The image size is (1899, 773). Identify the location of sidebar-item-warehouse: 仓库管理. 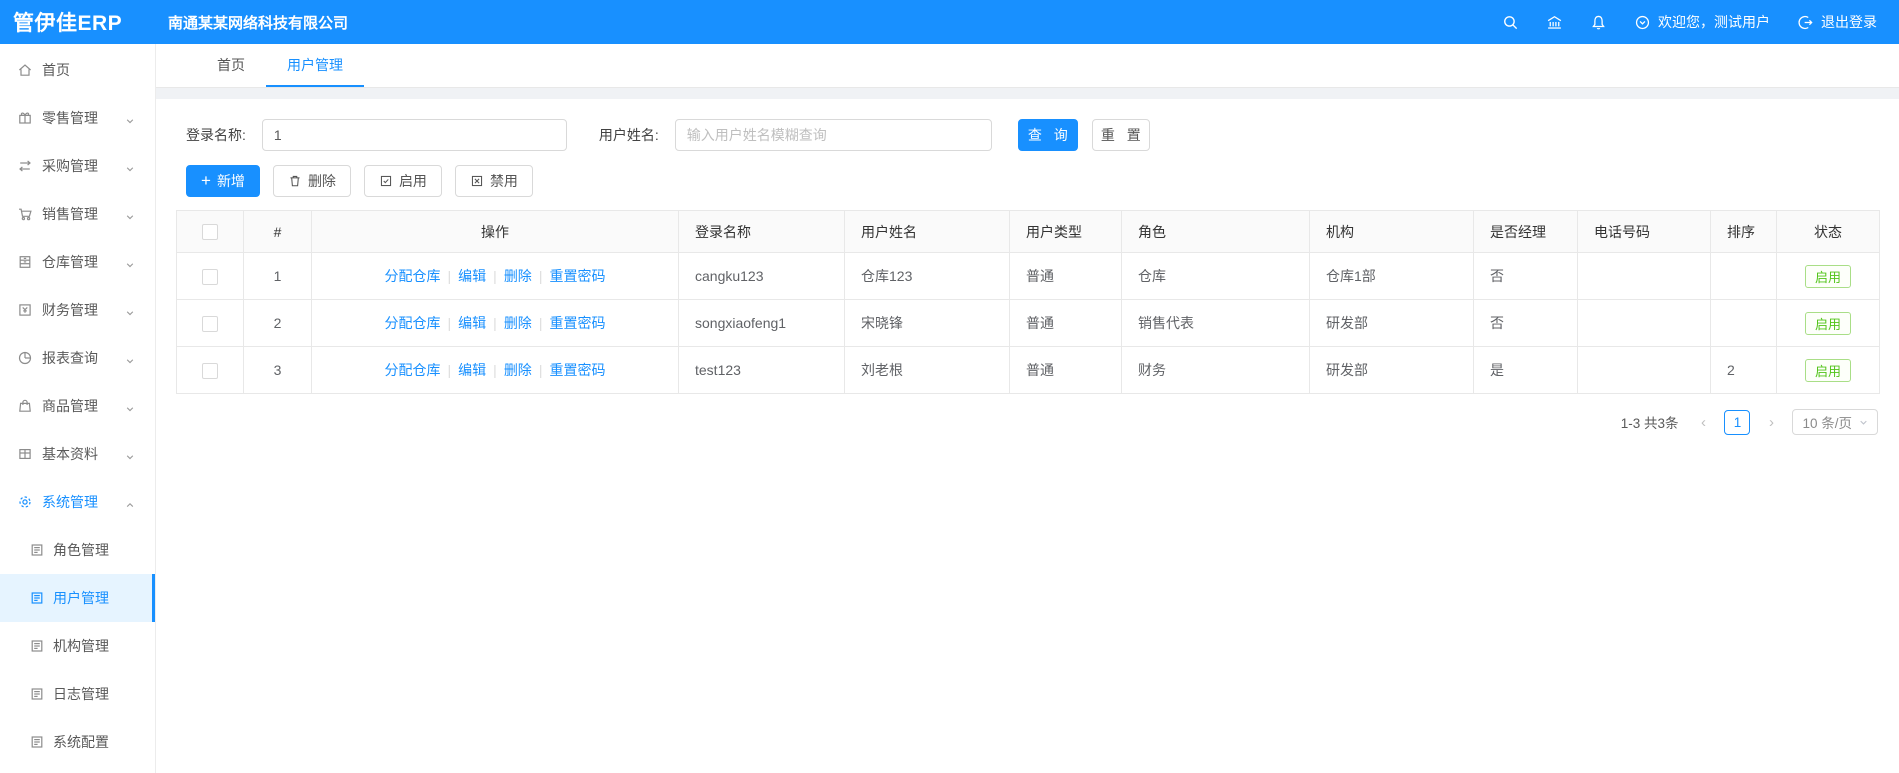
(77, 262).